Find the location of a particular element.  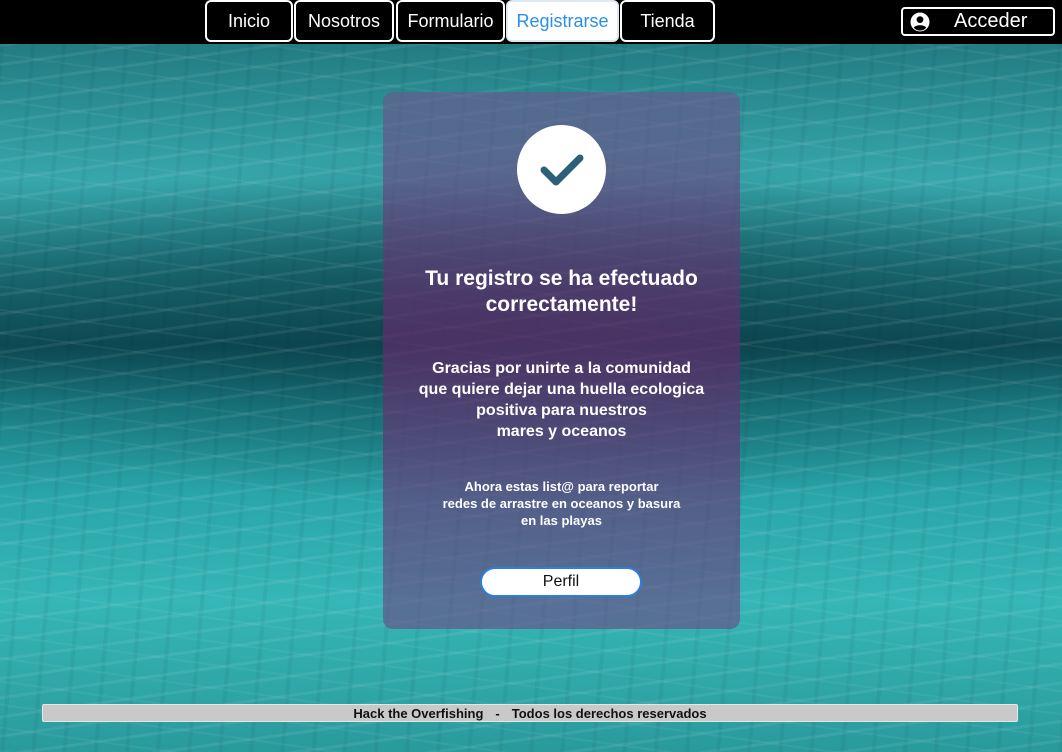

note-line: Ahora estas list@ para reportar is located at coordinates (561, 486).